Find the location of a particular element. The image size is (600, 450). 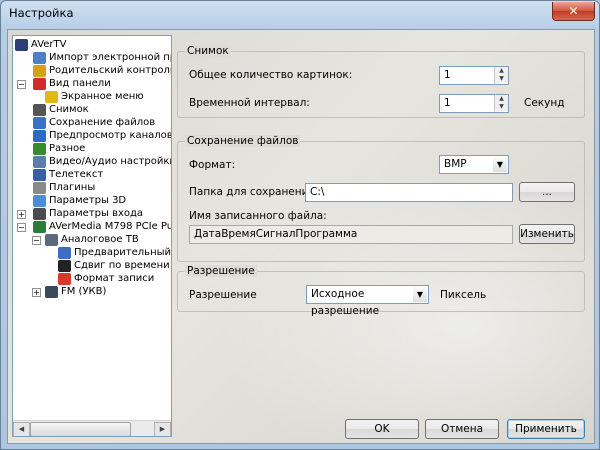

timeshift-icon is located at coordinates (64, 265).